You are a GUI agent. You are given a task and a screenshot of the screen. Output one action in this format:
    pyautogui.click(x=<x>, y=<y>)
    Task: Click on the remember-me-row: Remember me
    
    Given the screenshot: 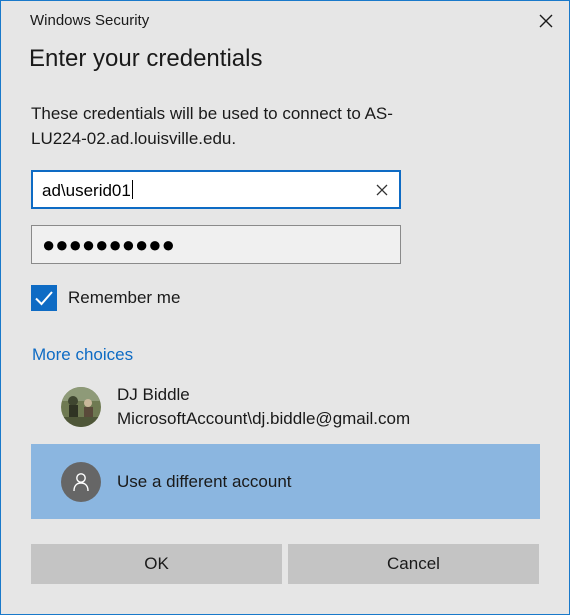 What is the action you would take?
    pyautogui.click(x=105, y=298)
    